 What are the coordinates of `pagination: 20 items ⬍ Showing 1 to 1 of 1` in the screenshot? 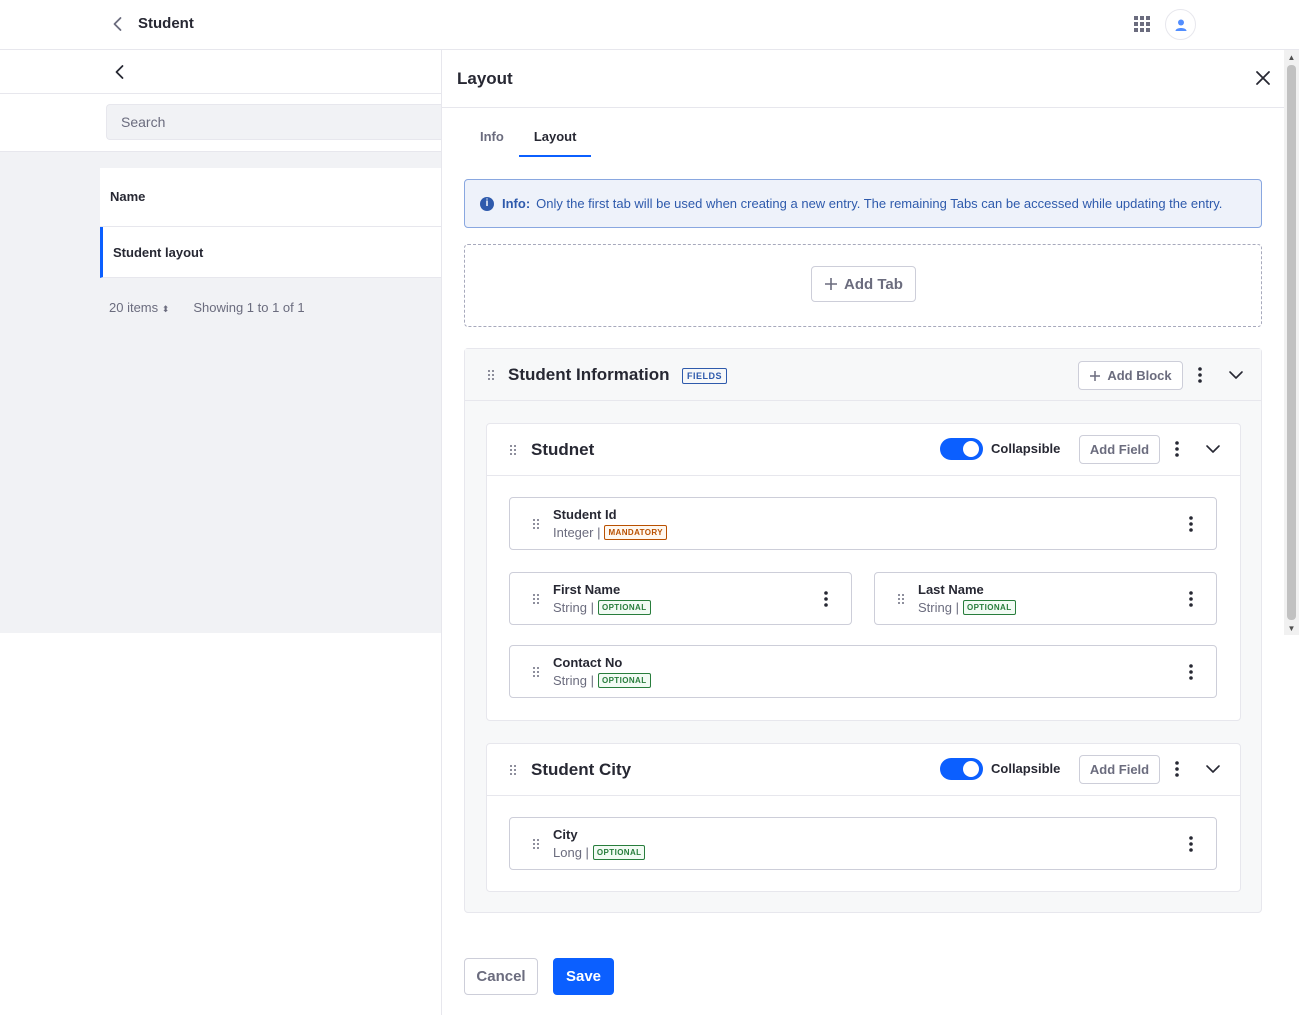 It's located at (207, 307).